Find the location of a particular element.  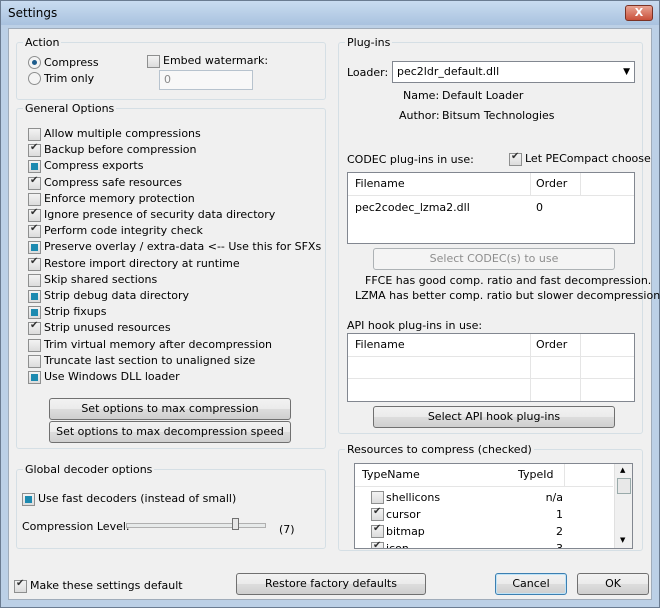

resource-typeid: 2 is located at coordinates (559, 531).